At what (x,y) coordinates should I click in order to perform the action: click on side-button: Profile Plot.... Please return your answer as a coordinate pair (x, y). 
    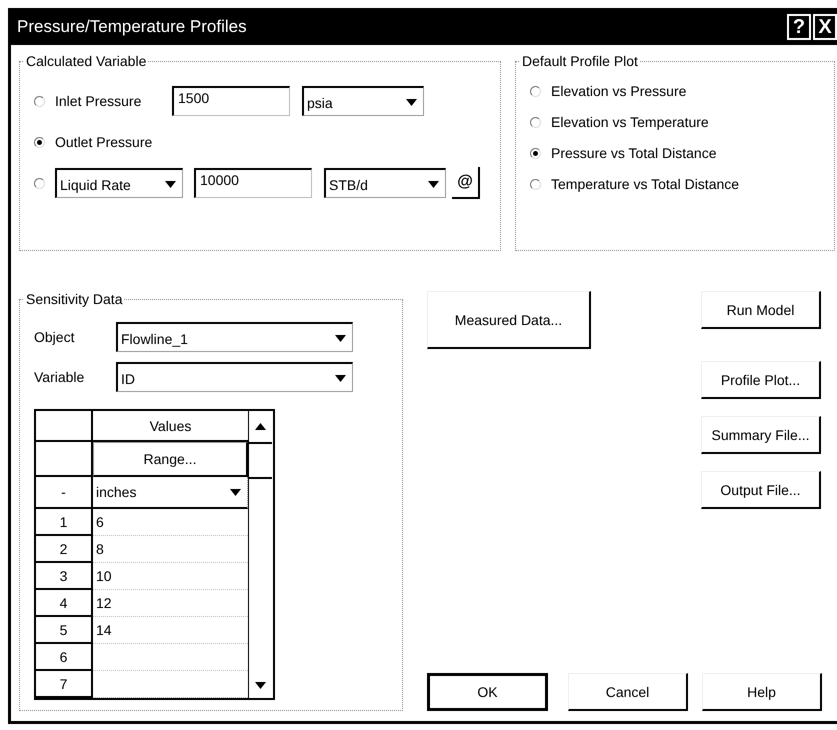
    Looking at the image, I should click on (761, 380).